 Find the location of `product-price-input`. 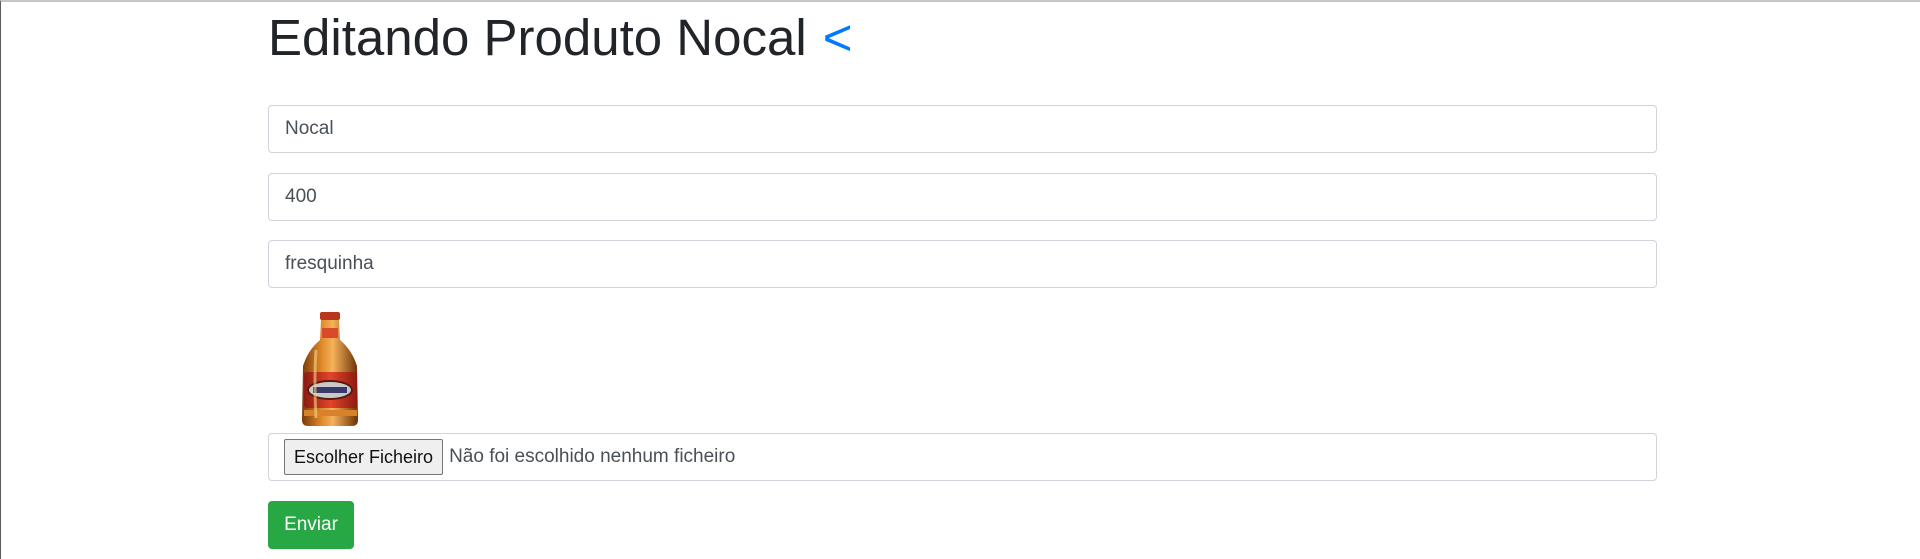

product-price-input is located at coordinates (962, 197).